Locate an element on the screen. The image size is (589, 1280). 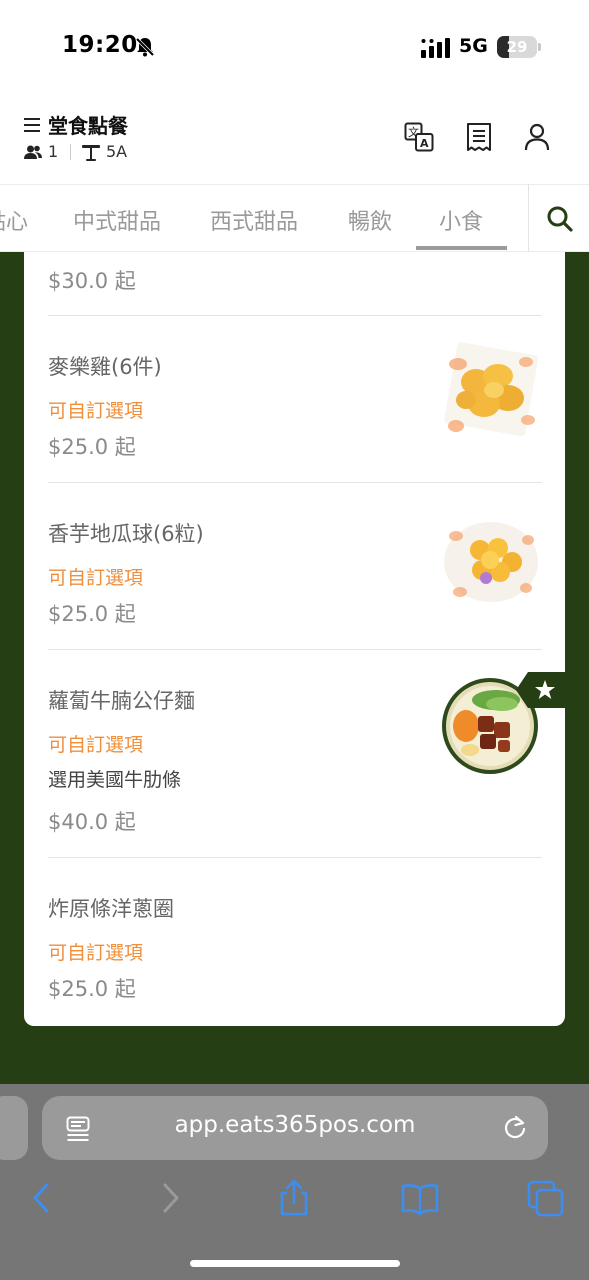
bookmarks-icon is located at coordinates (420, 1198).